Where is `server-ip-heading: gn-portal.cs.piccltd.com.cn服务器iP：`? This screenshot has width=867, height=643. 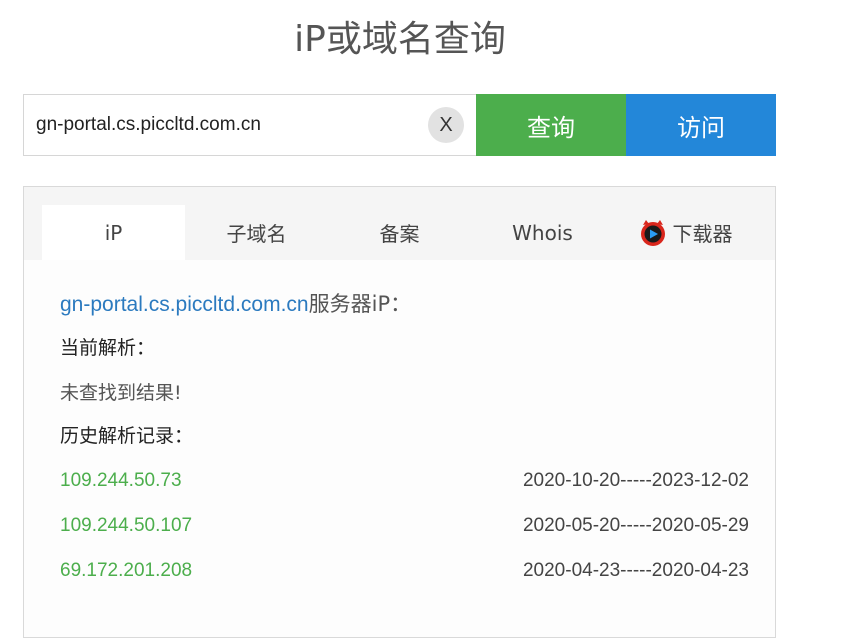 server-ip-heading: gn-portal.cs.piccltd.com.cn服务器iP： is located at coordinates (404, 304).